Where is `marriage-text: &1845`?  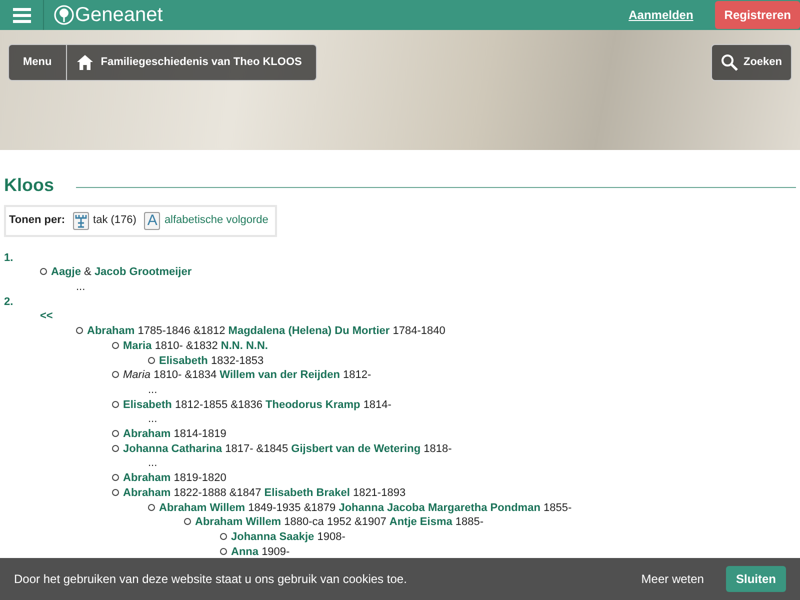
marriage-text: &1845 is located at coordinates (272, 448).